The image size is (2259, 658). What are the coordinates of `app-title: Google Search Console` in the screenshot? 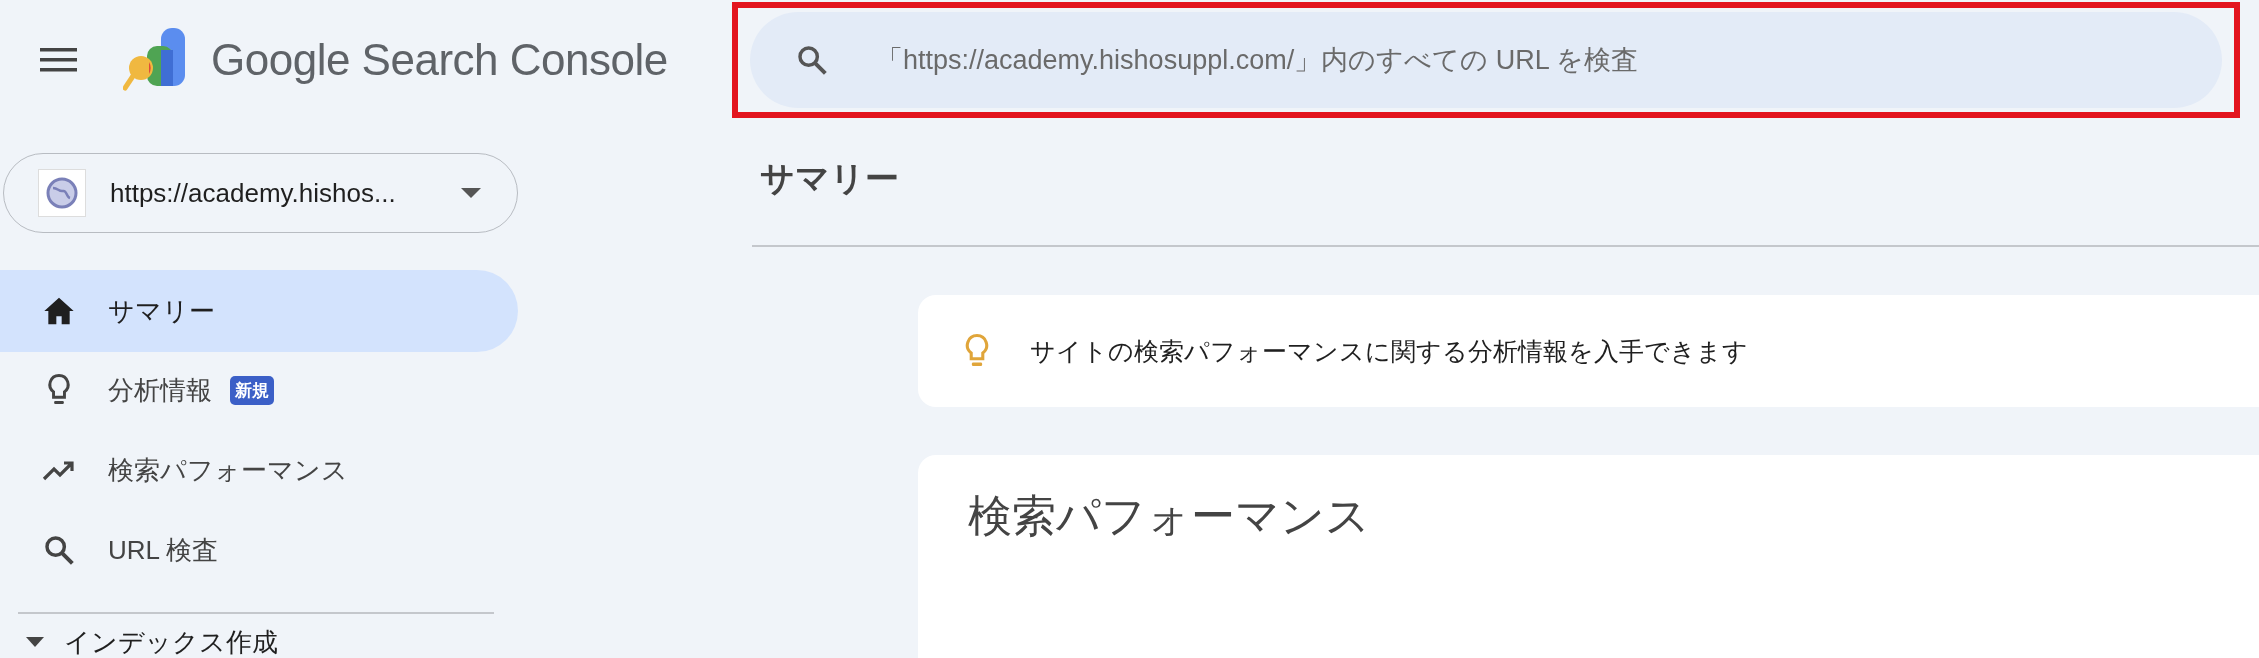 It's located at (439, 60).